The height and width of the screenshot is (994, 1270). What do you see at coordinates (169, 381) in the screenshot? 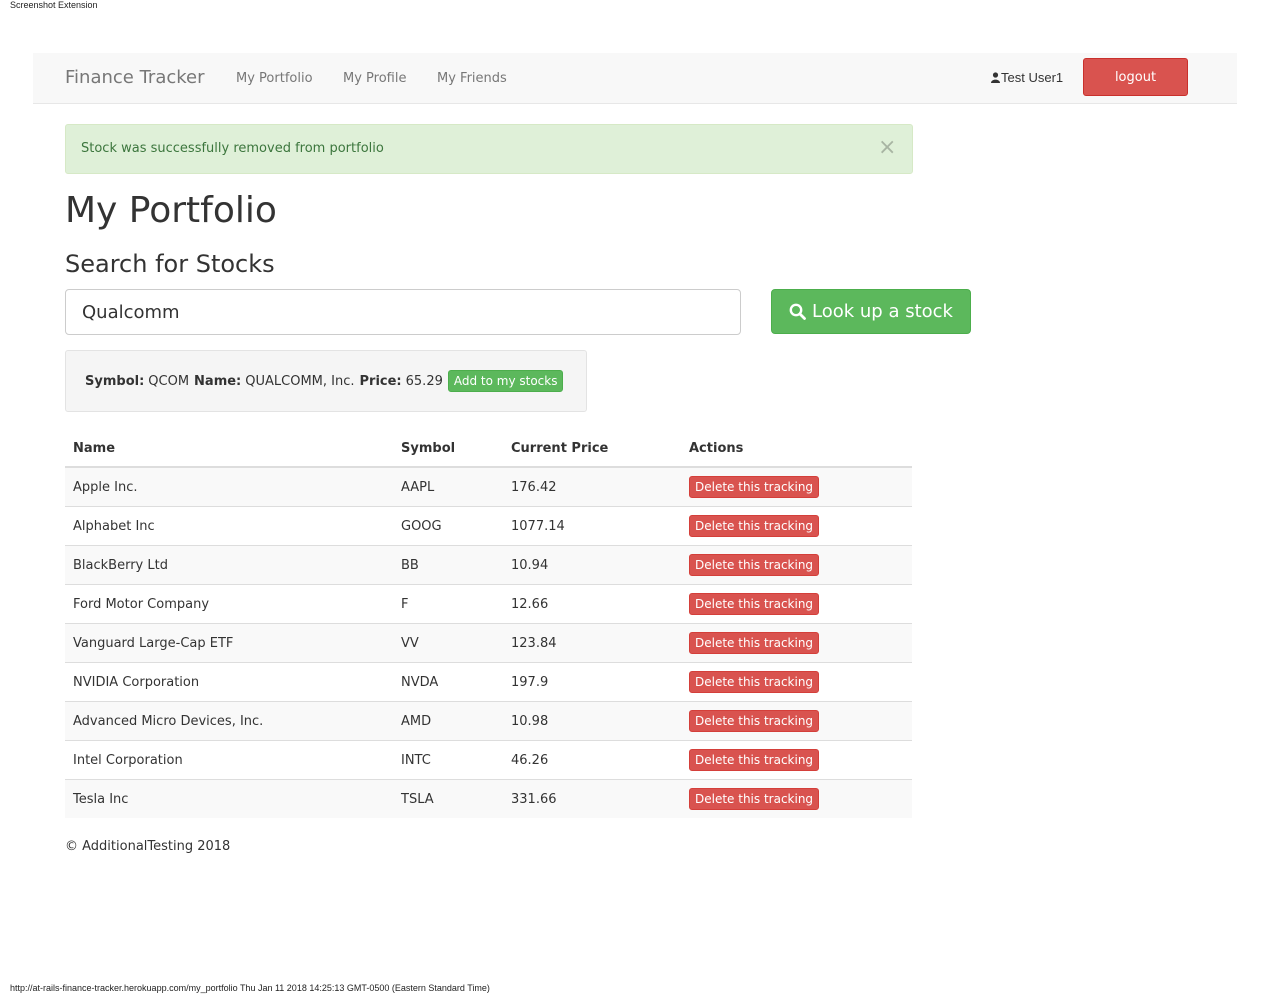
I see `result-symbol: QCOM` at bounding box center [169, 381].